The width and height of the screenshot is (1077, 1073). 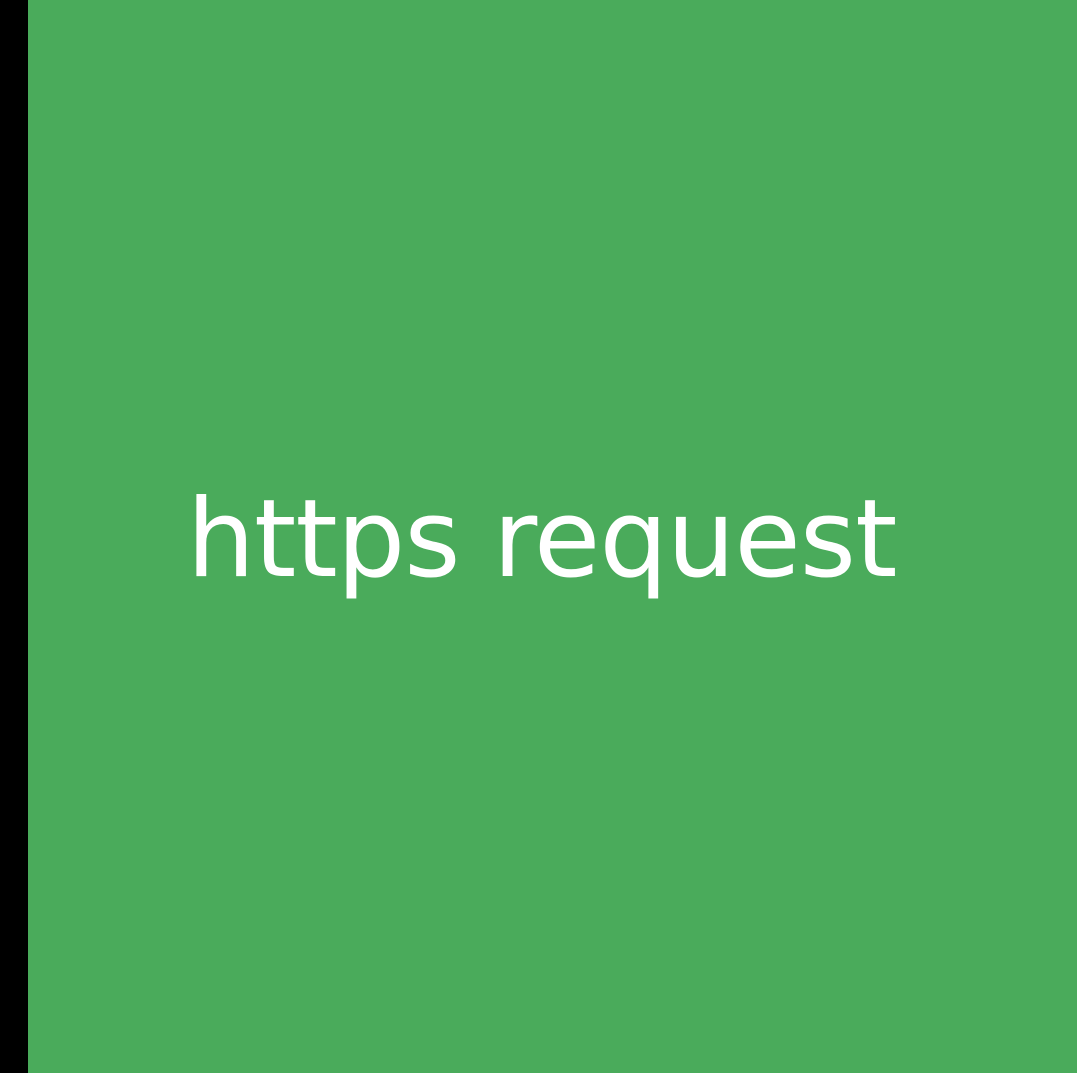 What do you see at coordinates (542, 539) in the screenshot?
I see `tile-label: https request` at bounding box center [542, 539].